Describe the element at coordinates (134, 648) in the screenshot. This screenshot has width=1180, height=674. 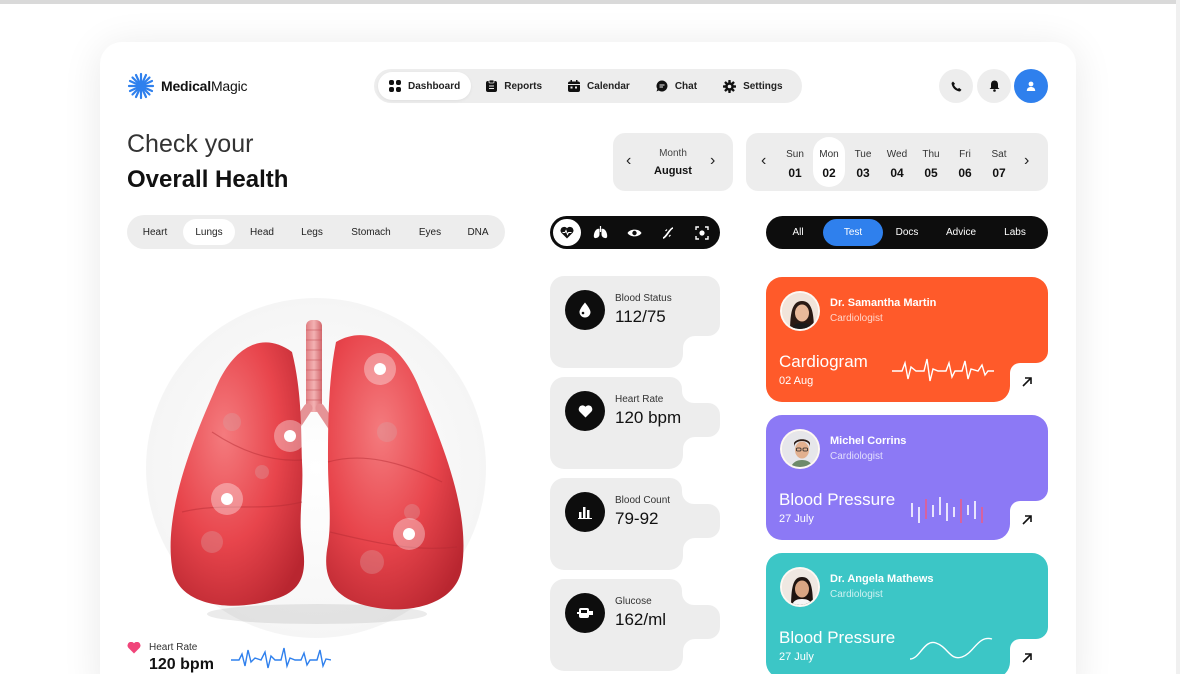
I see `heart-icon` at that location.